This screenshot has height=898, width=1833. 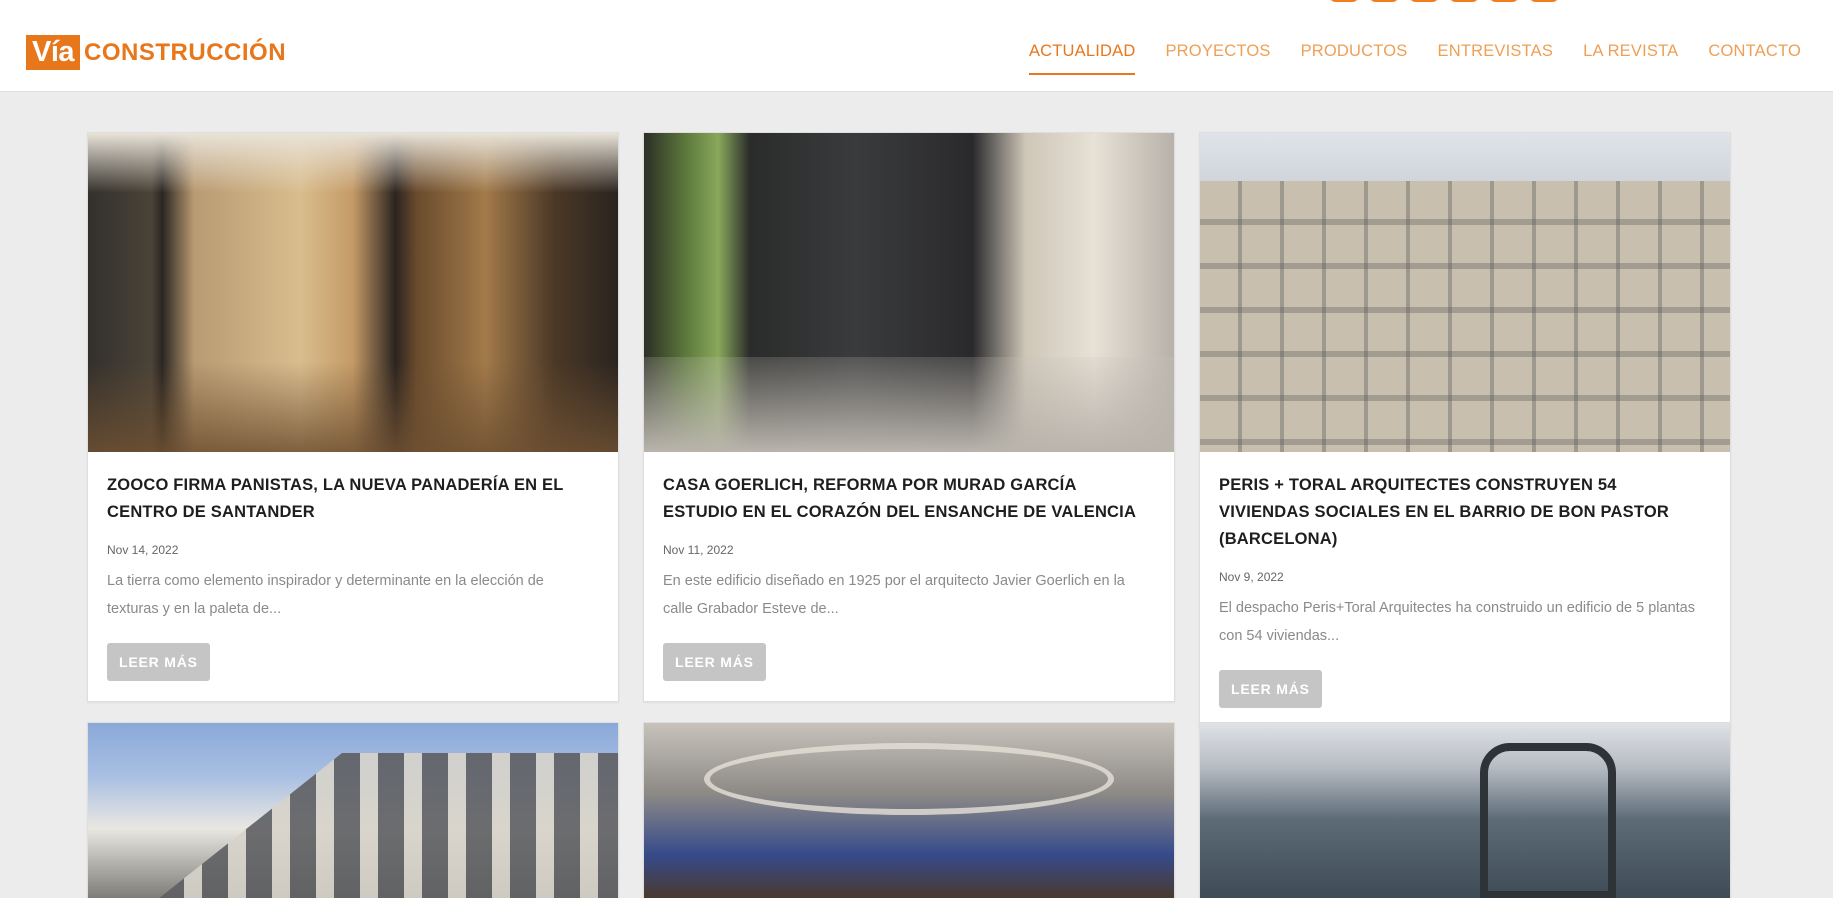 What do you see at coordinates (1444, 1) in the screenshot?
I see `social-icons` at bounding box center [1444, 1].